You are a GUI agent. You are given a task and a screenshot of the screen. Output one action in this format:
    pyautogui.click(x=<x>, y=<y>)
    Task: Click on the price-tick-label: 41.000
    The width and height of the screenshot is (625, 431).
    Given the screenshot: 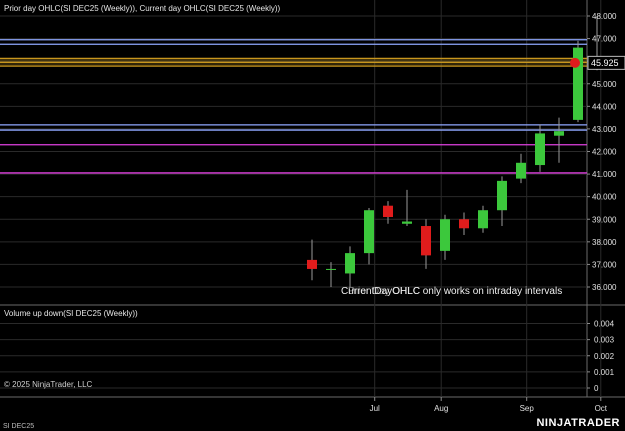 What is the action you would take?
    pyautogui.click(x=604, y=174)
    